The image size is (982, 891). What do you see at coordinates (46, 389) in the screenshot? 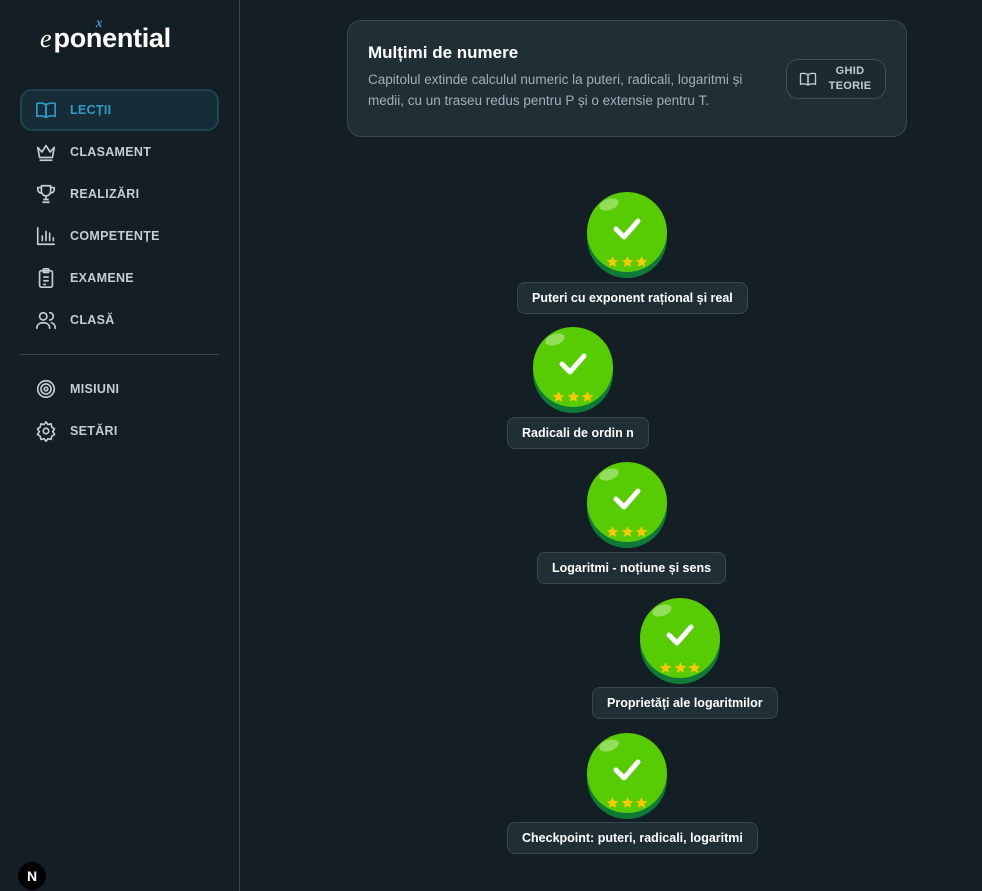
I see `target-icon` at bounding box center [46, 389].